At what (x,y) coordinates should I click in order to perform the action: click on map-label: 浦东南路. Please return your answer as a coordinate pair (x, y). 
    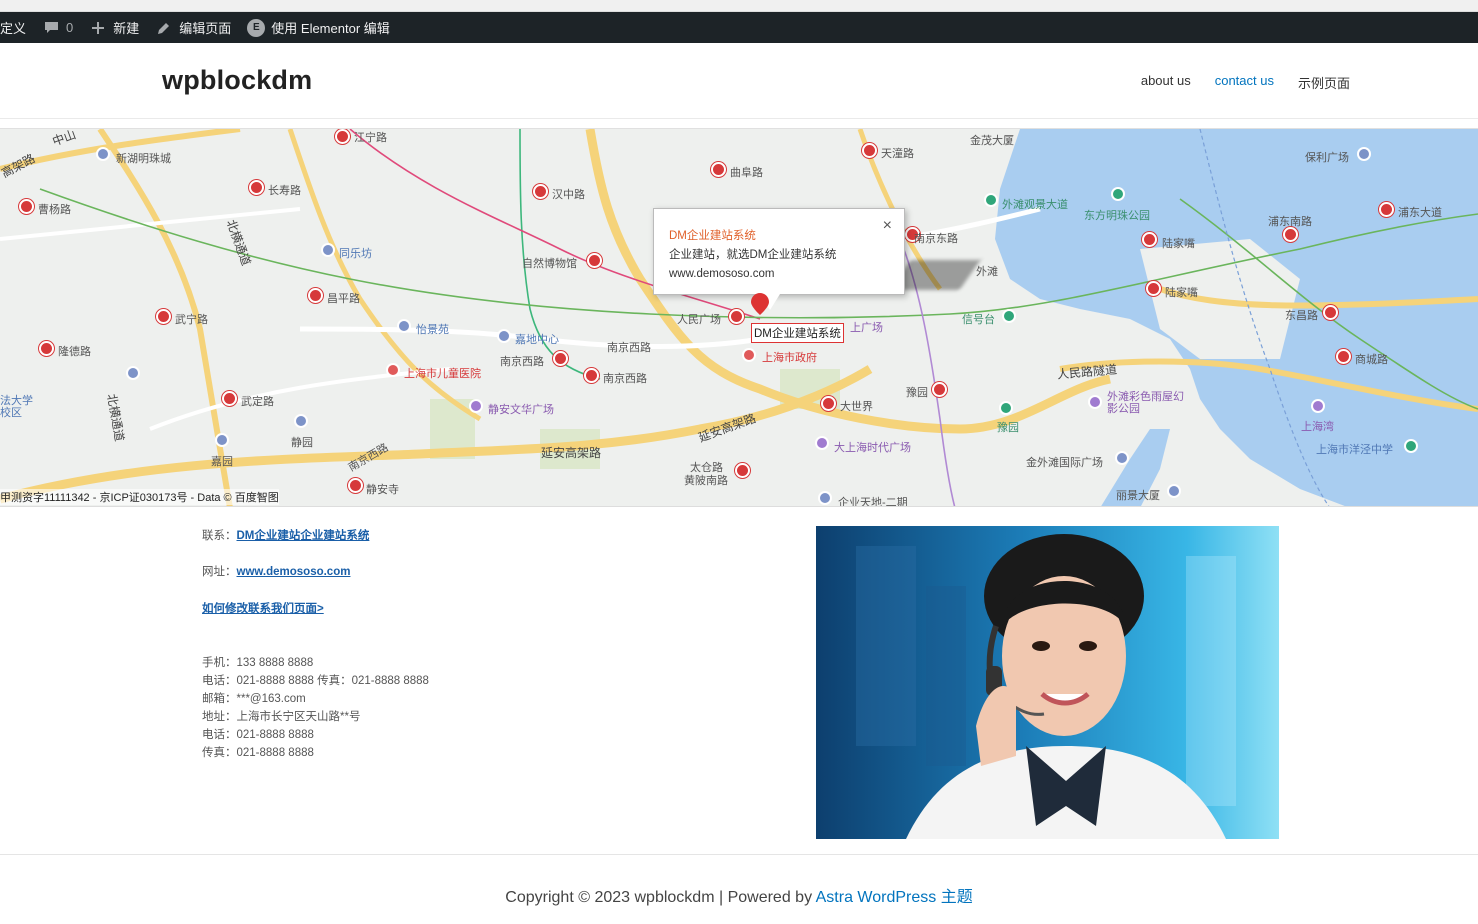
    Looking at the image, I should click on (1290, 222).